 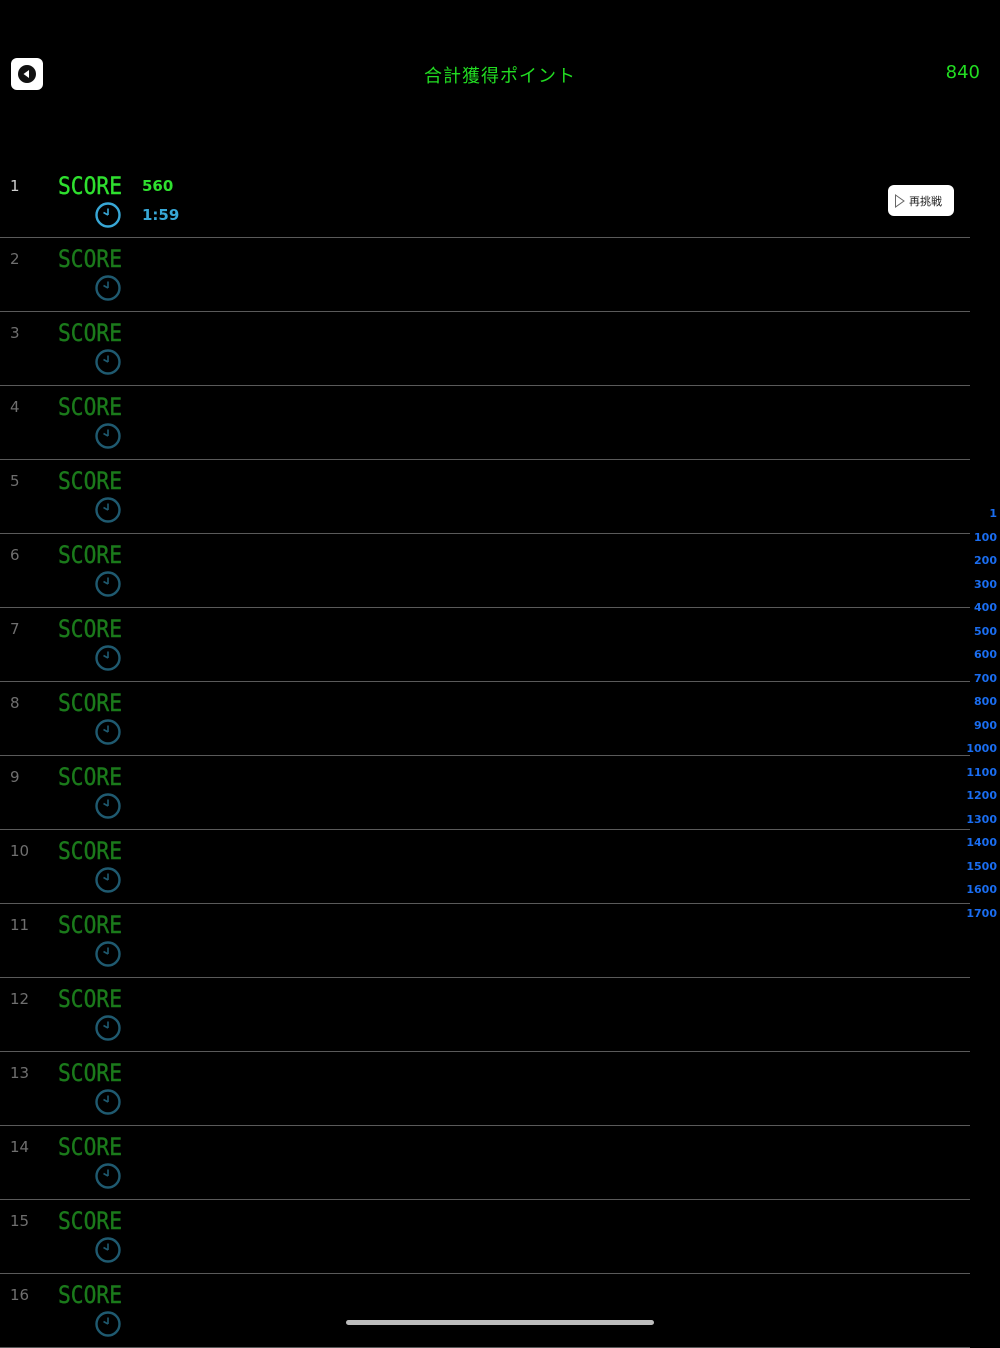 I want to click on index-item: 100, so click(x=977, y=542).